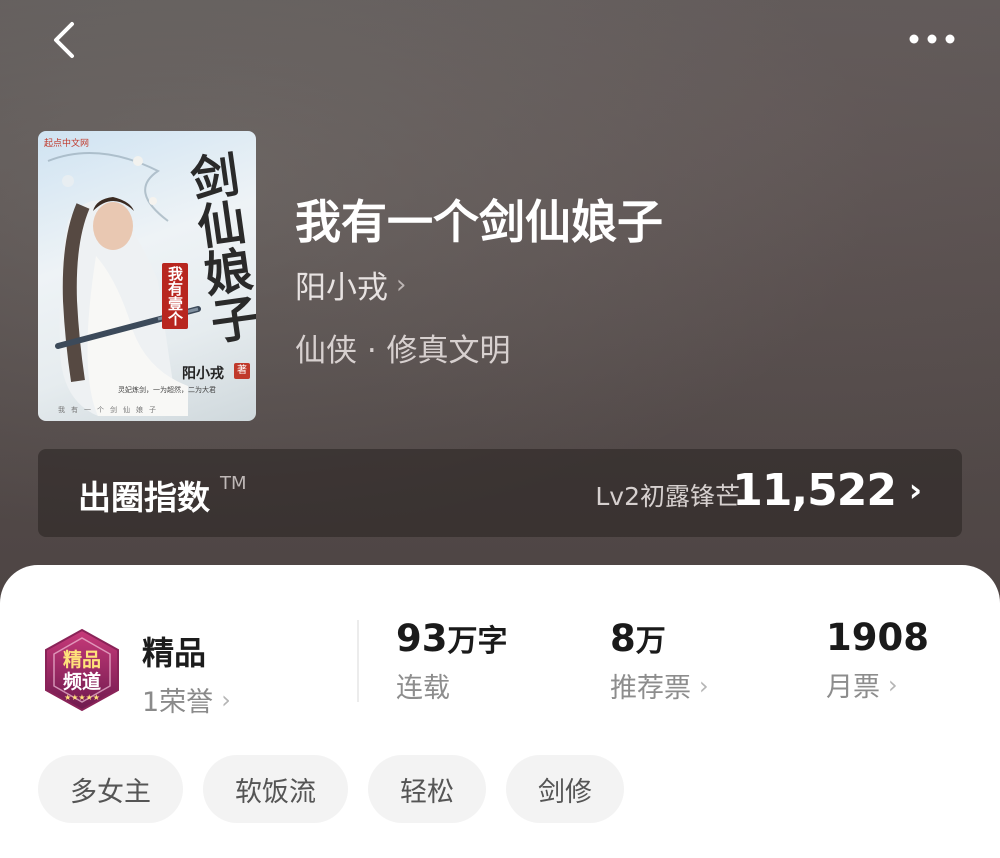 The image size is (1000, 858). Describe the element at coordinates (275, 789) in the screenshot. I see `tag-chip: 软饭流` at that location.